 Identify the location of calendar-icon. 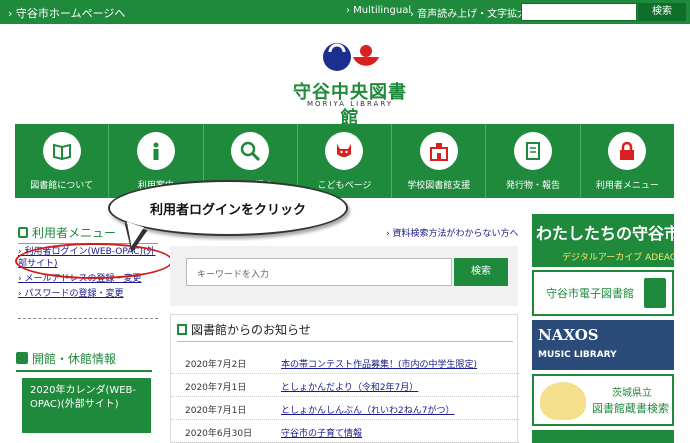
(22, 358).